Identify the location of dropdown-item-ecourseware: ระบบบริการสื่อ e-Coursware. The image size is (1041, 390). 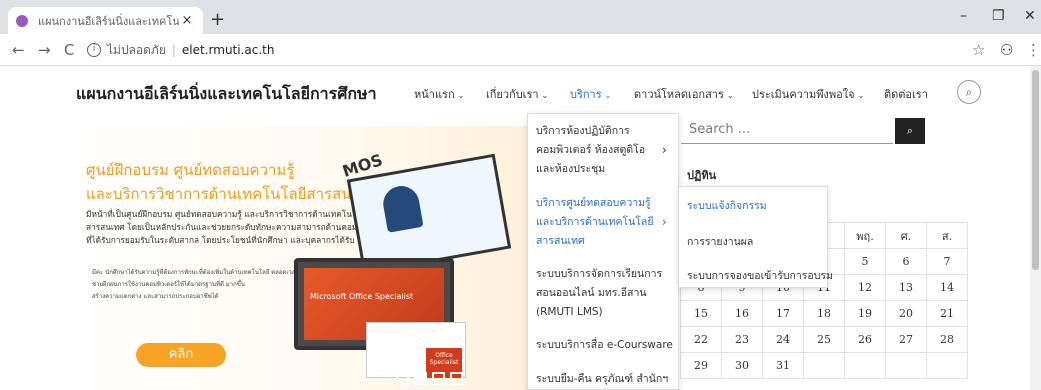
(606, 345).